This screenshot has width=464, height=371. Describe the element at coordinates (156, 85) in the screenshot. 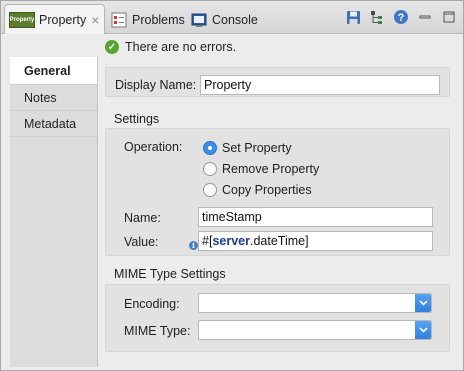

I see `display-name-label: Display Name:` at that location.